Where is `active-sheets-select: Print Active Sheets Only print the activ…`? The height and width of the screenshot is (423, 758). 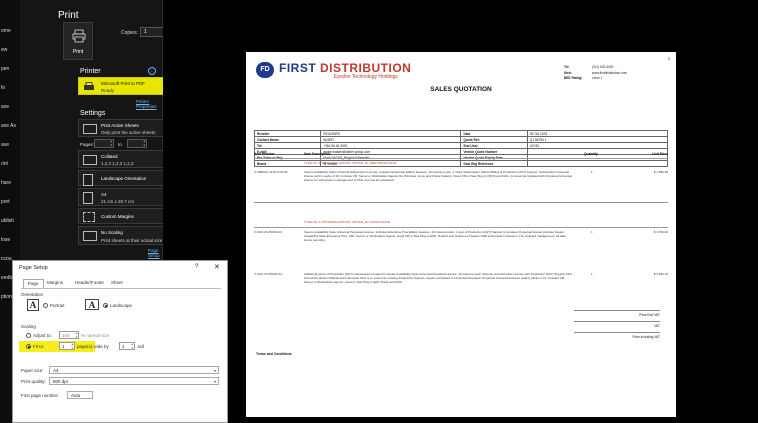 active-sheets-select: Print Active Sheets Only print the activ… is located at coordinates (127, 128).